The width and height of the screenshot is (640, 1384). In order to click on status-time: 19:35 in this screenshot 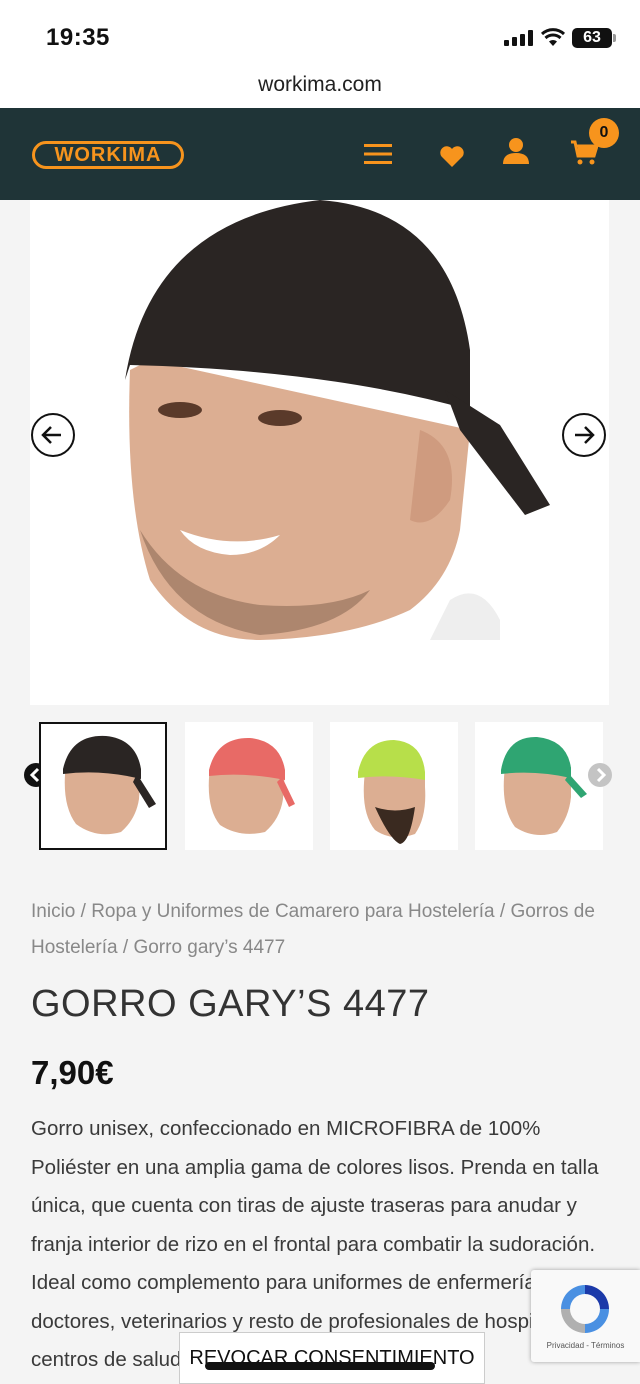, I will do `click(78, 37)`.